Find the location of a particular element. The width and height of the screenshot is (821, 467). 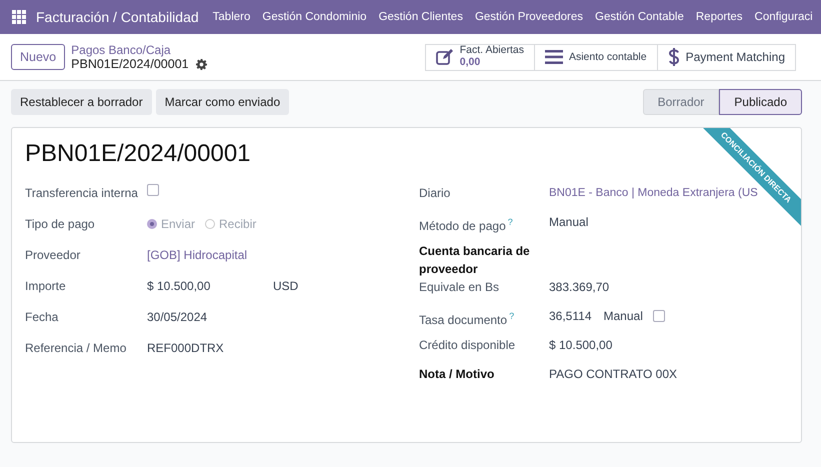

radio-label: Recibir is located at coordinates (237, 224).